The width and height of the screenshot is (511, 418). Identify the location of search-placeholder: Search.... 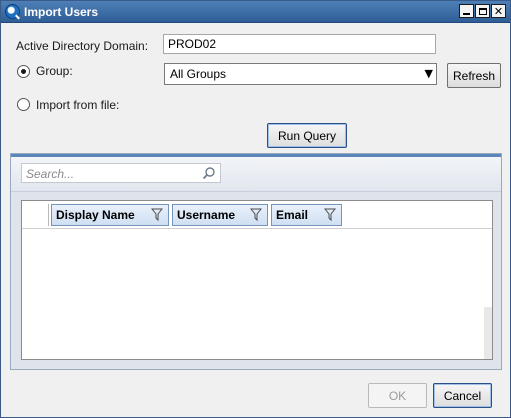
(50, 174).